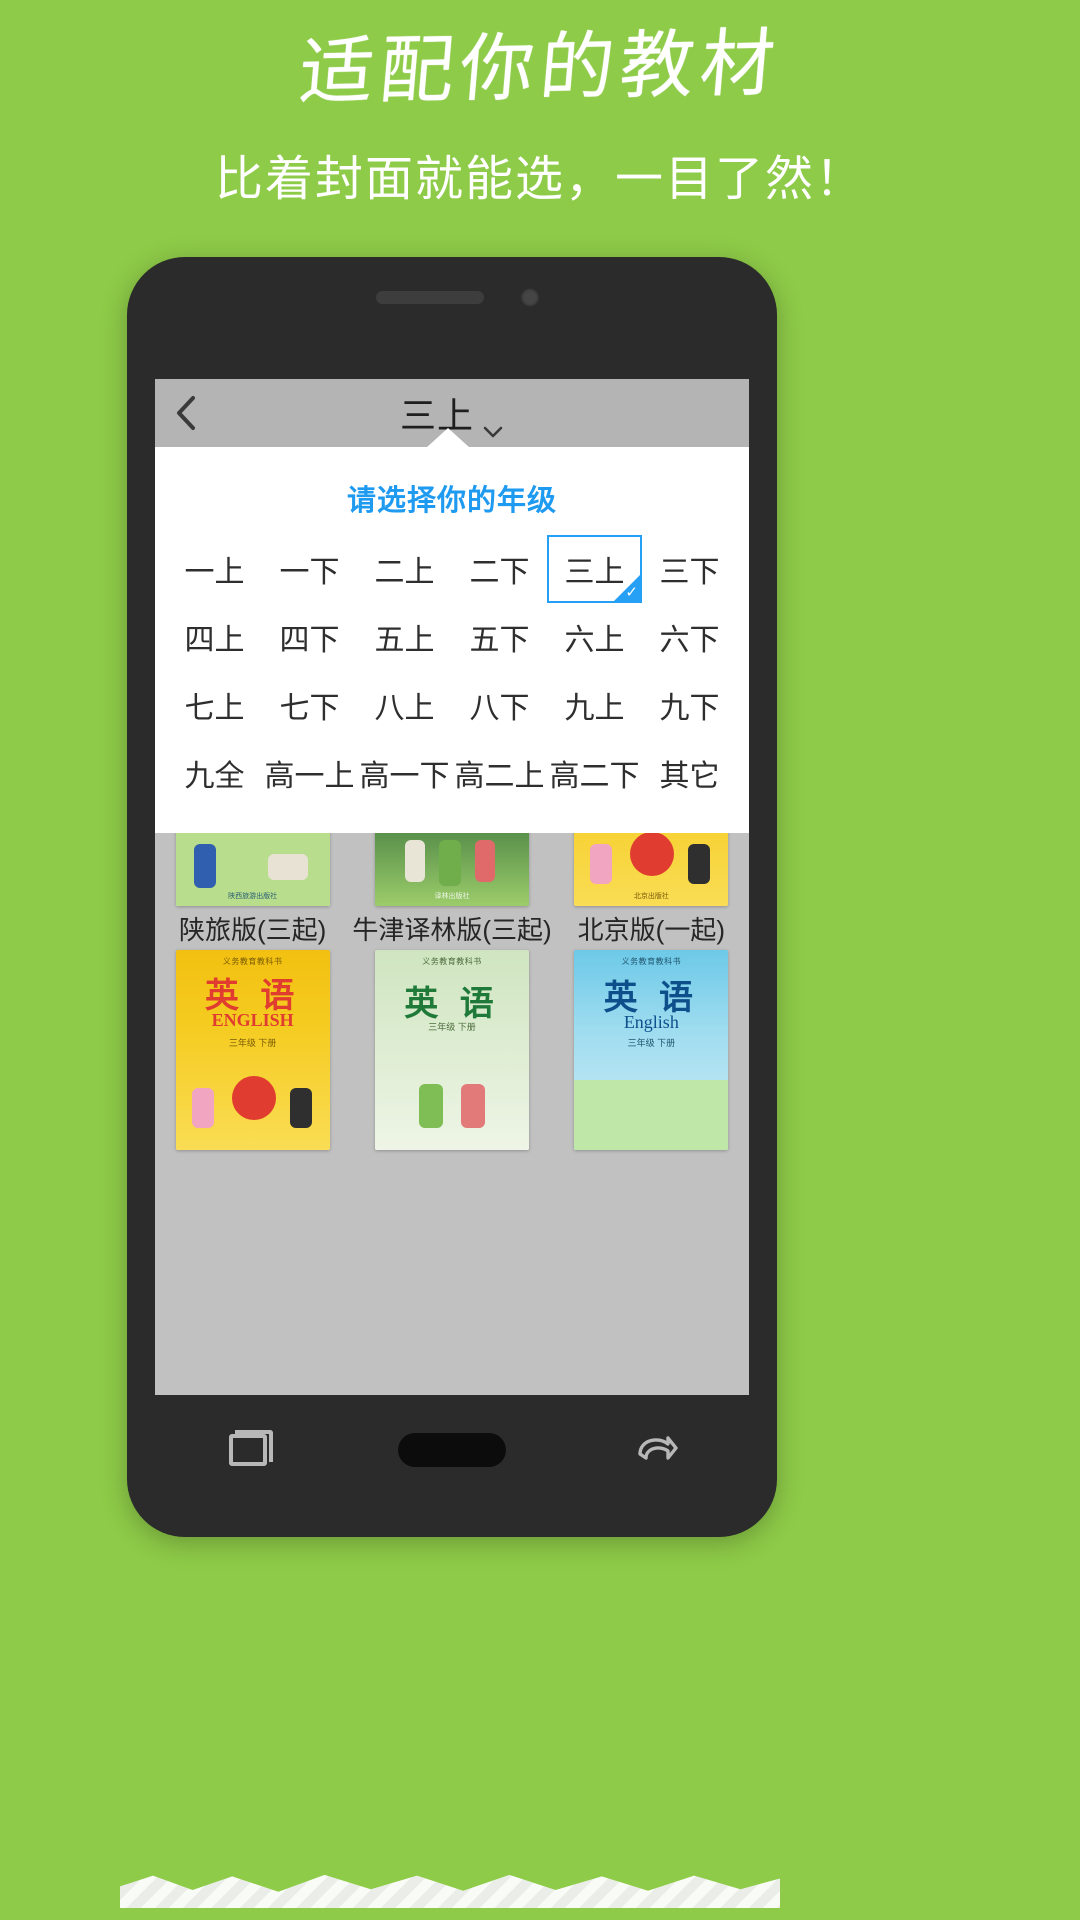 The image size is (1080, 1920). I want to click on textbook-cover: 义务教育教科书 英 语 三年级 下册, so click(451, 1050).